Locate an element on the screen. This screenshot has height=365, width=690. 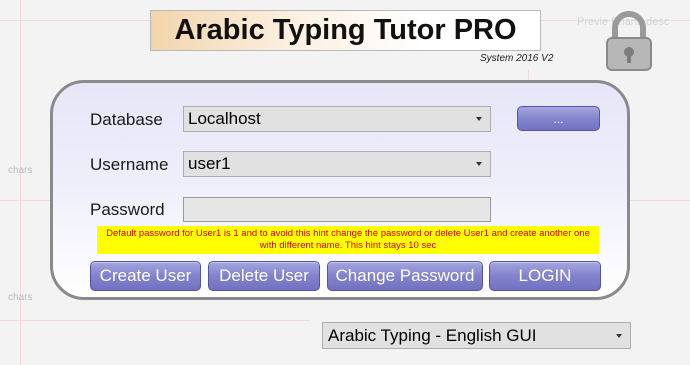
create-user-button: Create User is located at coordinates (145, 276).